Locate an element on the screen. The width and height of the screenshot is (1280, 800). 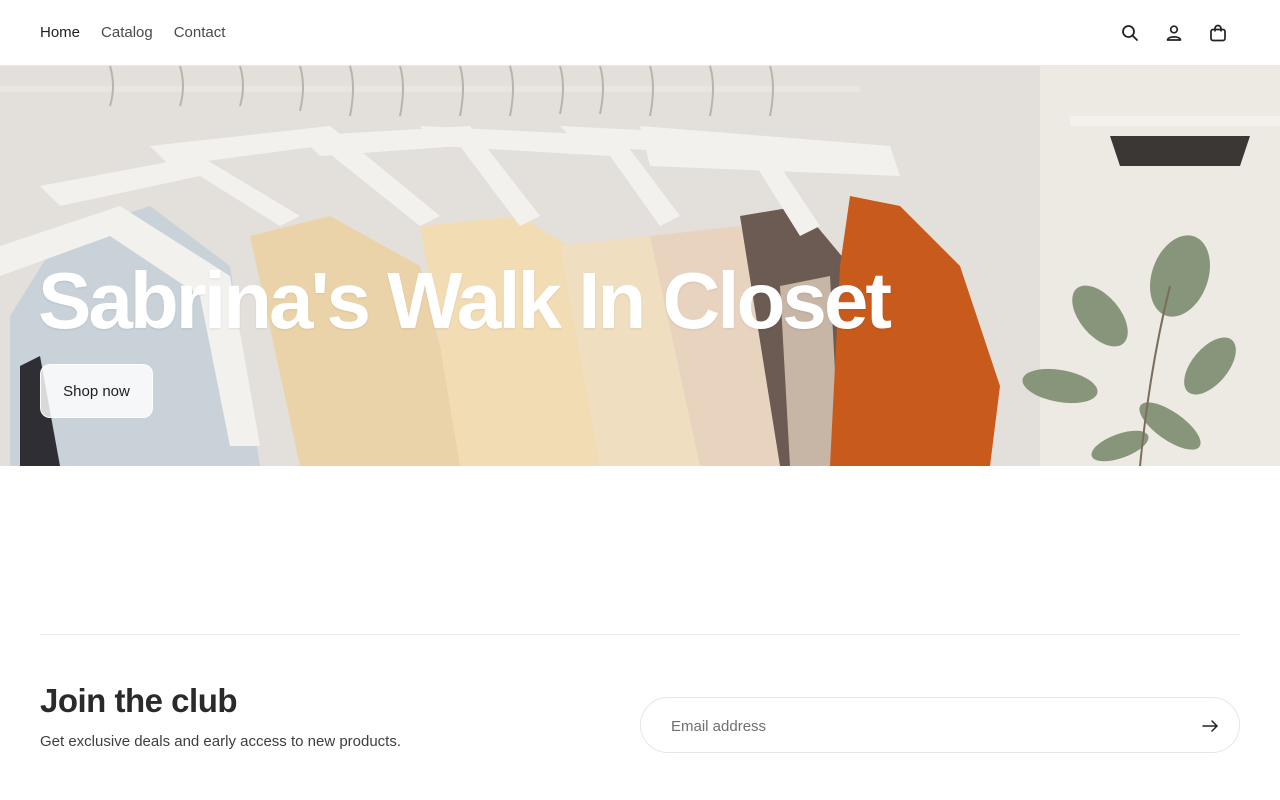
section-divider is located at coordinates (640, 634).